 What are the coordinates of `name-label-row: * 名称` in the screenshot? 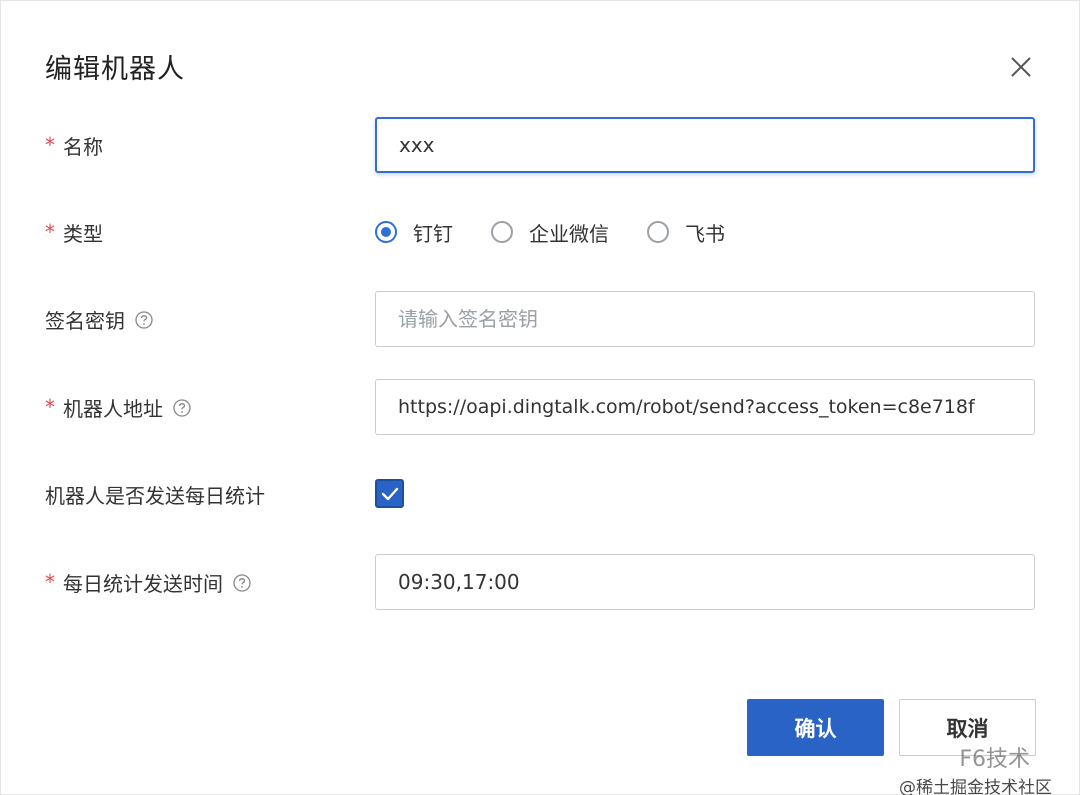 It's located at (74, 145).